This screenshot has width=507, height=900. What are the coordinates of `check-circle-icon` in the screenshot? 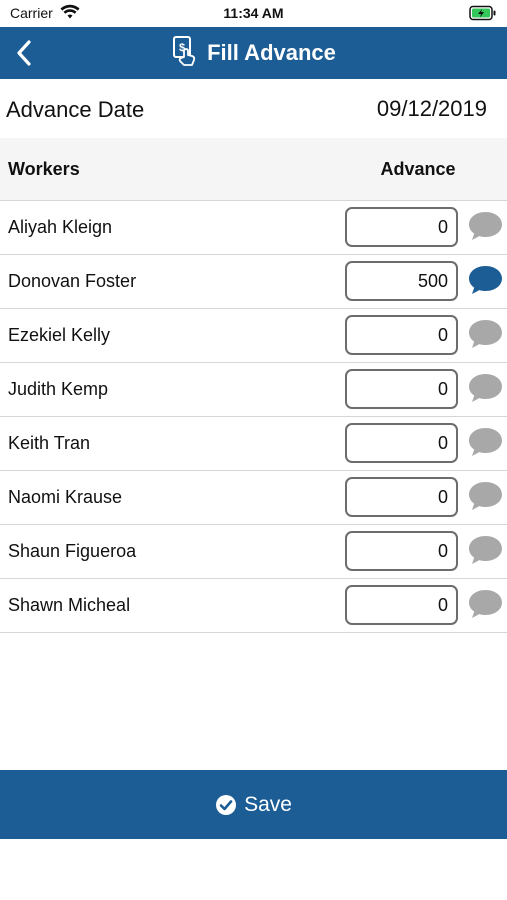 It's located at (226, 804).